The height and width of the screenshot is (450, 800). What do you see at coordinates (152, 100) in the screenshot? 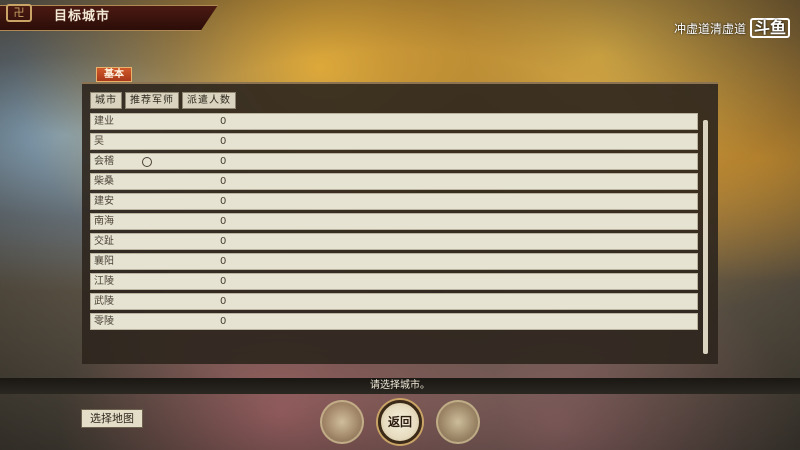
I see `column-header-advisor: 推荐军师` at bounding box center [152, 100].